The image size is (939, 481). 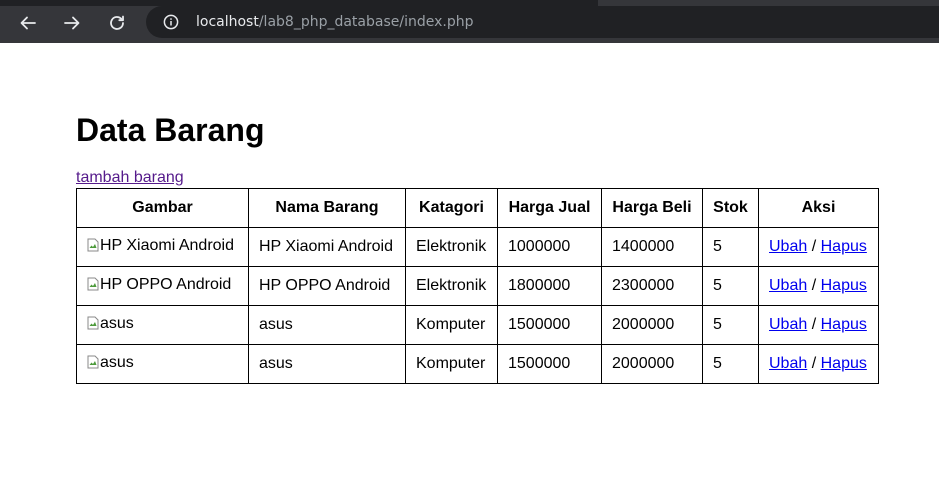 I want to click on url-host: localhost, so click(x=227, y=22).